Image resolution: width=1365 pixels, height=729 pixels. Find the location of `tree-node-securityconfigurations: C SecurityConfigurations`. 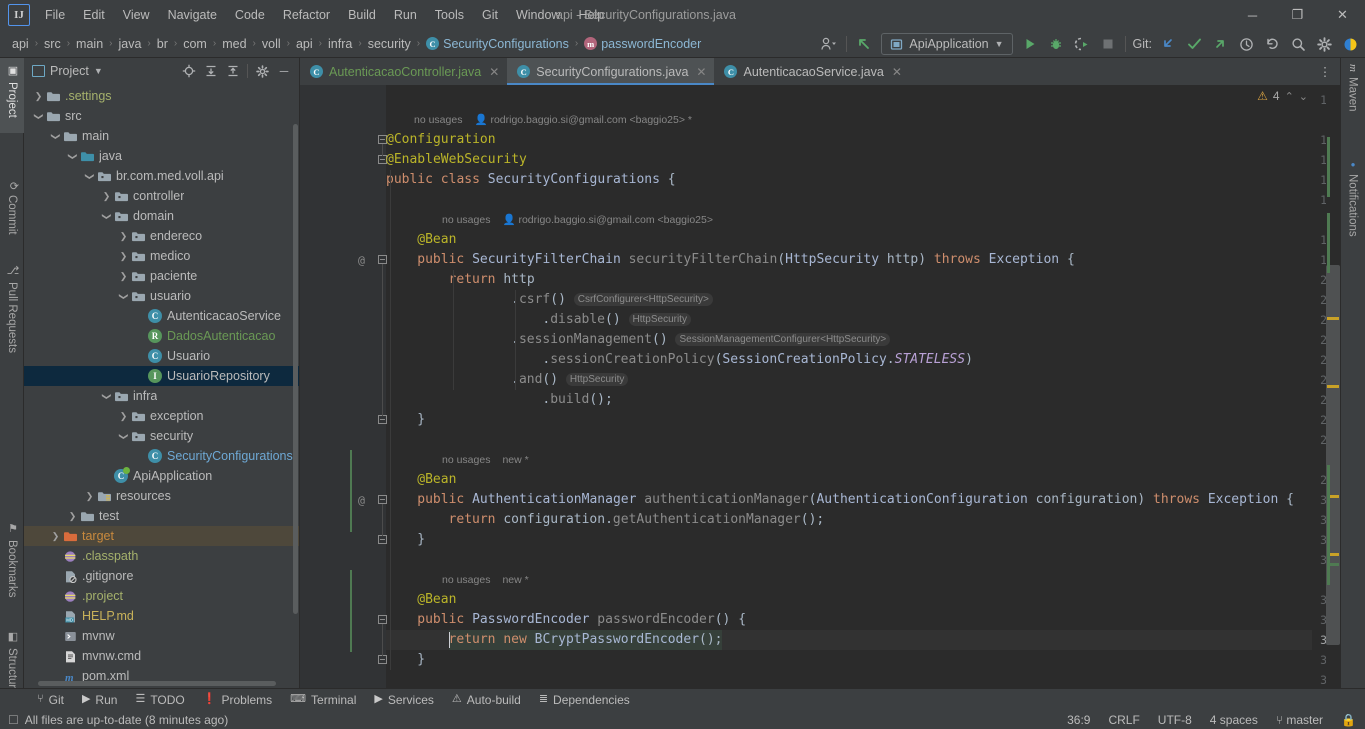

tree-node-securityconfigurations: C SecurityConfigurations is located at coordinates (161, 456).